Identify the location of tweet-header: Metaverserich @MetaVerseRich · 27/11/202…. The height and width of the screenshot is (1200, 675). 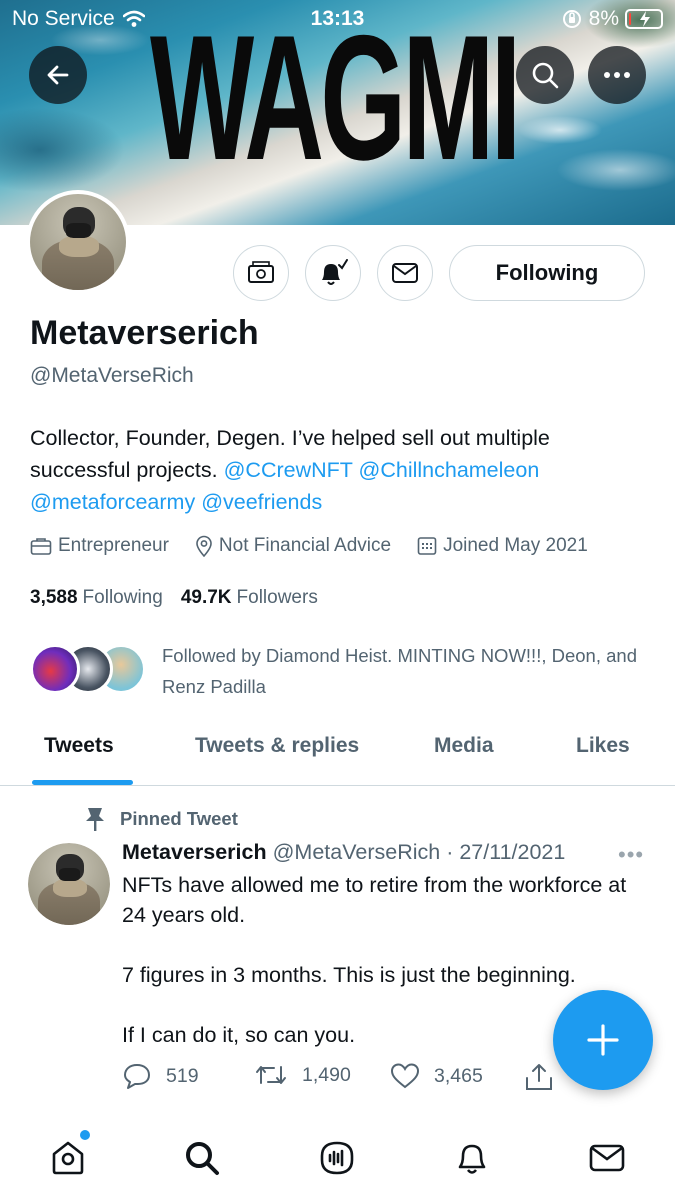
(343, 852).